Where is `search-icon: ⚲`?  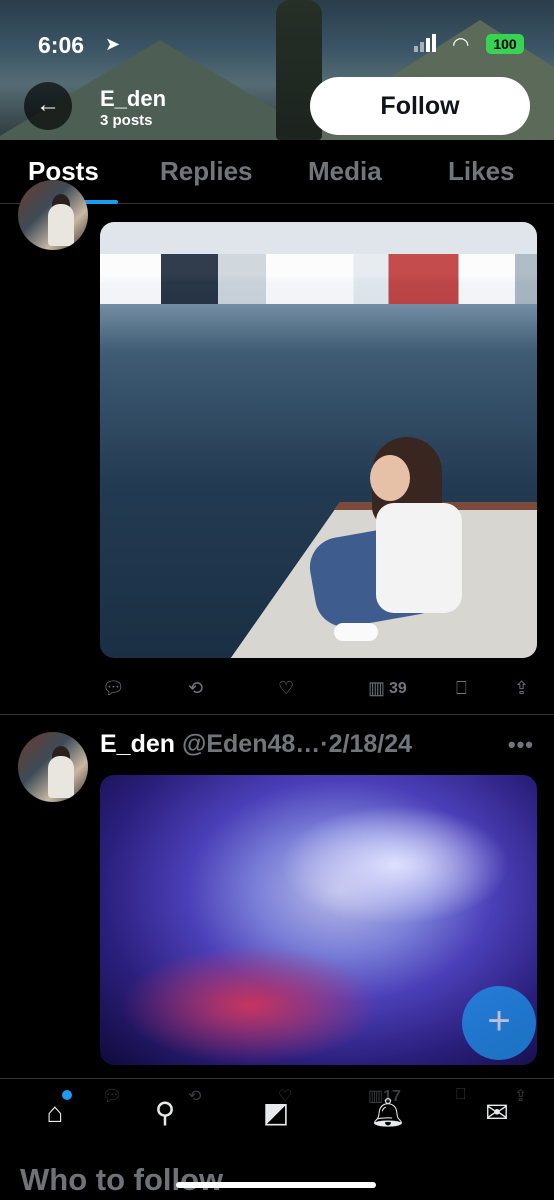 search-icon: ⚲ is located at coordinates (165, 1113).